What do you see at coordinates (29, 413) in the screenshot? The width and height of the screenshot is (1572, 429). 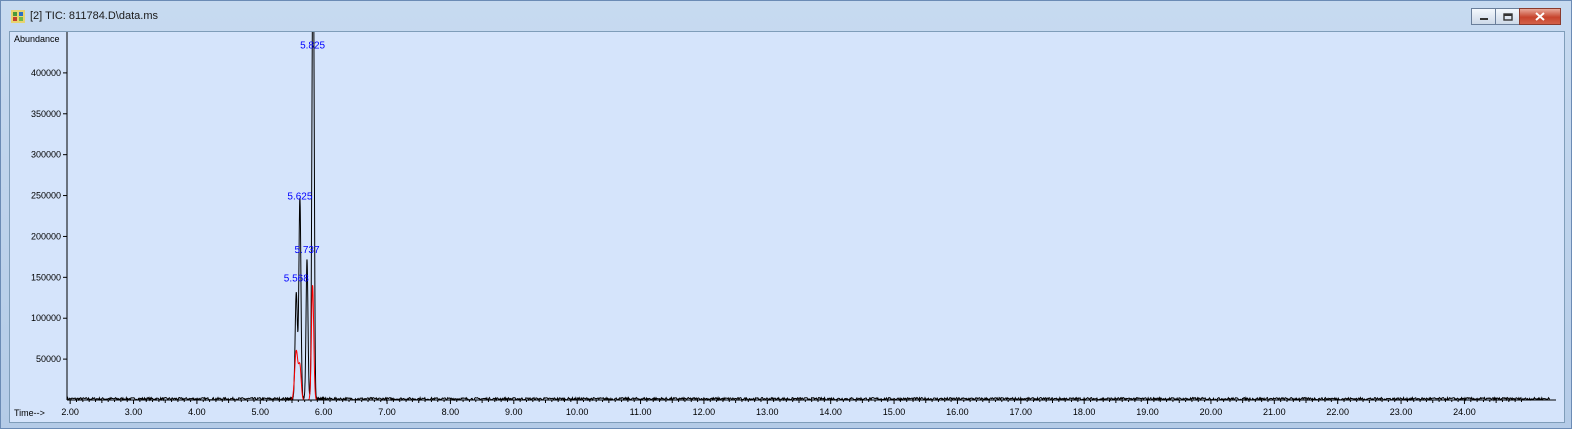 I see `x-axis-label: Time-->` at bounding box center [29, 413].